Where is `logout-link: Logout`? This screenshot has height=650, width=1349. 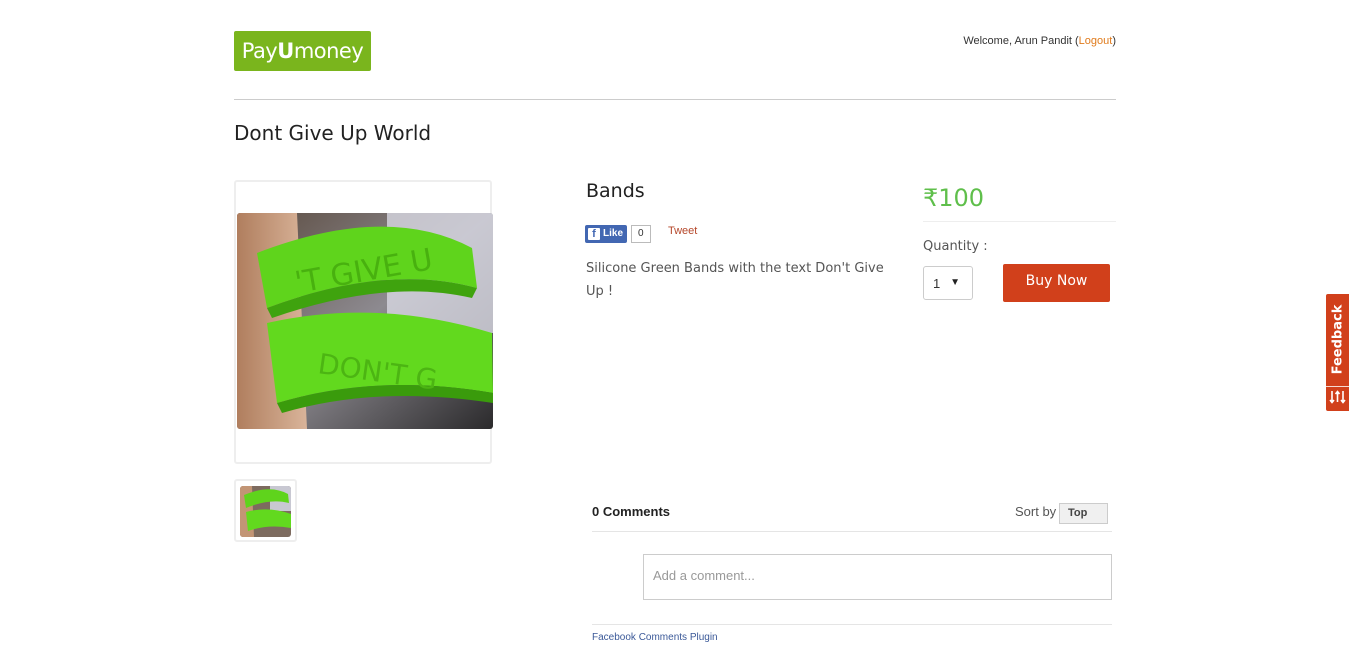 logout-link: Logout is located at coordinates (1096, 41).